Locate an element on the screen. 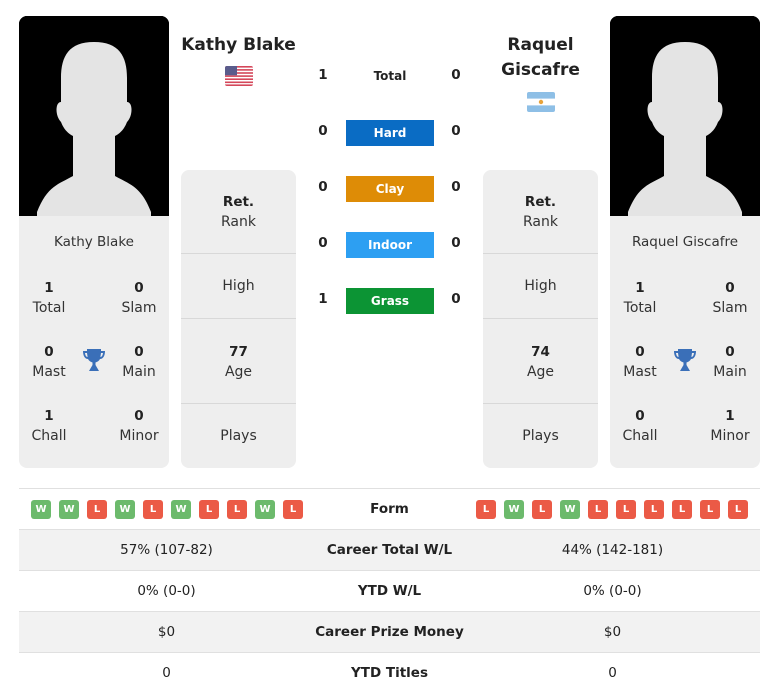 The width and height of the screenshot is (779, 699). player1-high: High is located at coordinates (238, 286).